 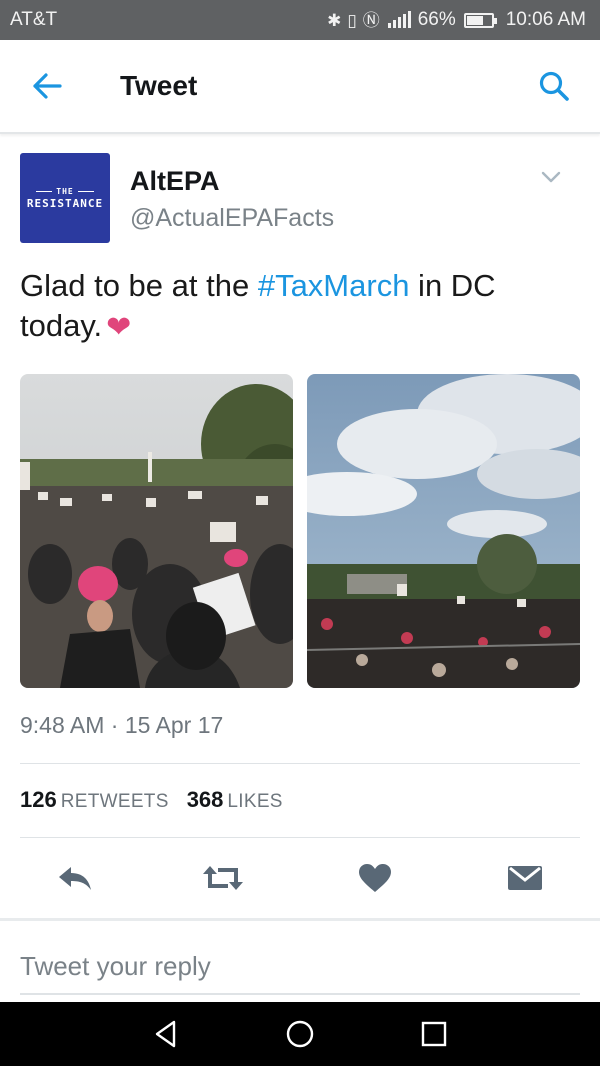 What do you see at coordinates (75, 878) in the screenshot?
I see `reply-icon` at bounding box center [75, 878].